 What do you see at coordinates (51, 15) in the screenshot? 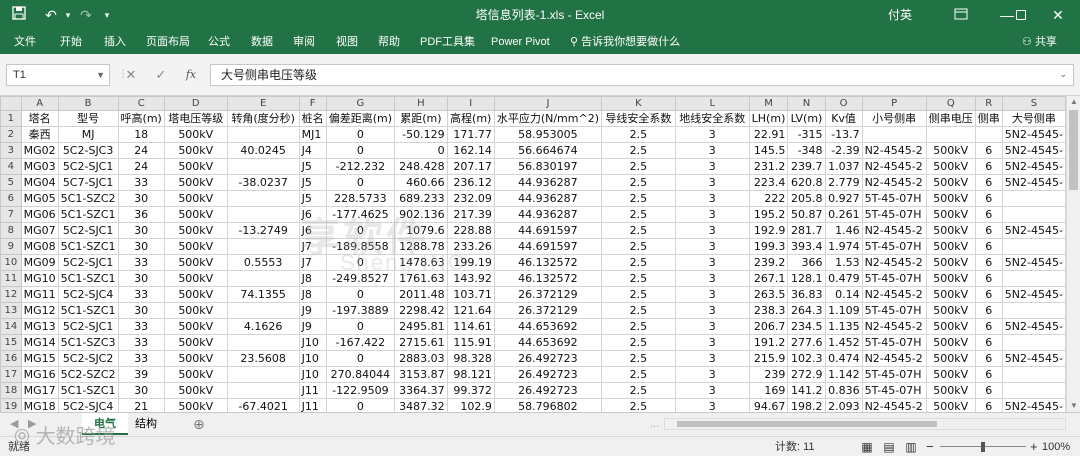
I see `undo-icon: ↶` at bounding box center [51, 15].